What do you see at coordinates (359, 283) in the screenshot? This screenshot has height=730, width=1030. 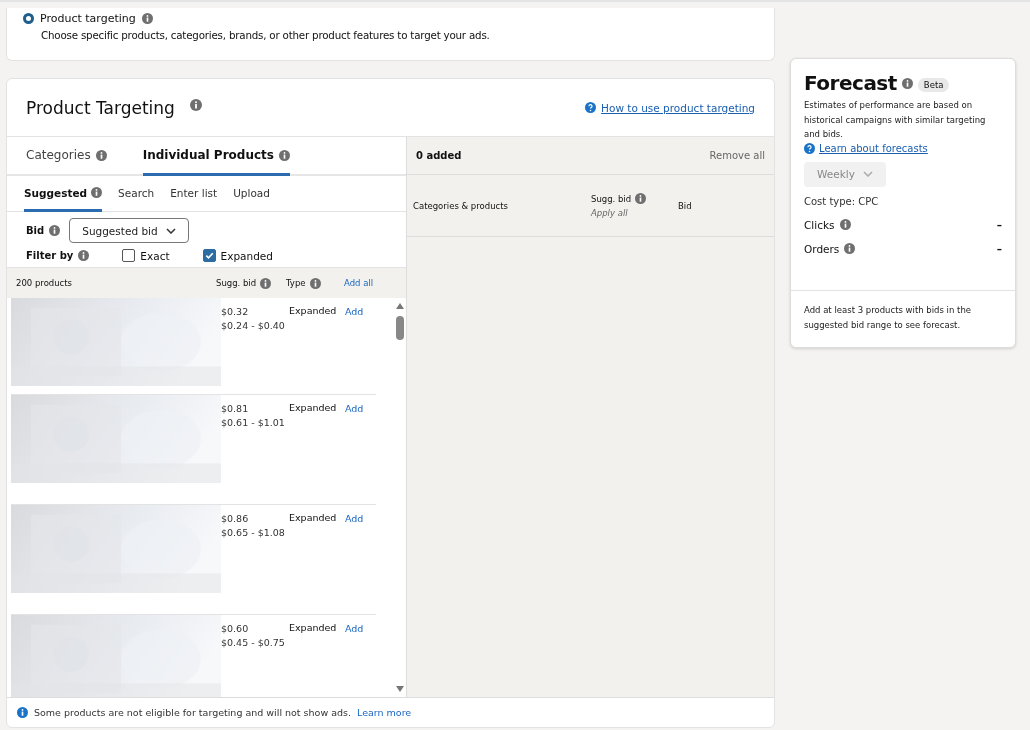 I see `add-all-link: Add all` at bounding box center [359, 283].